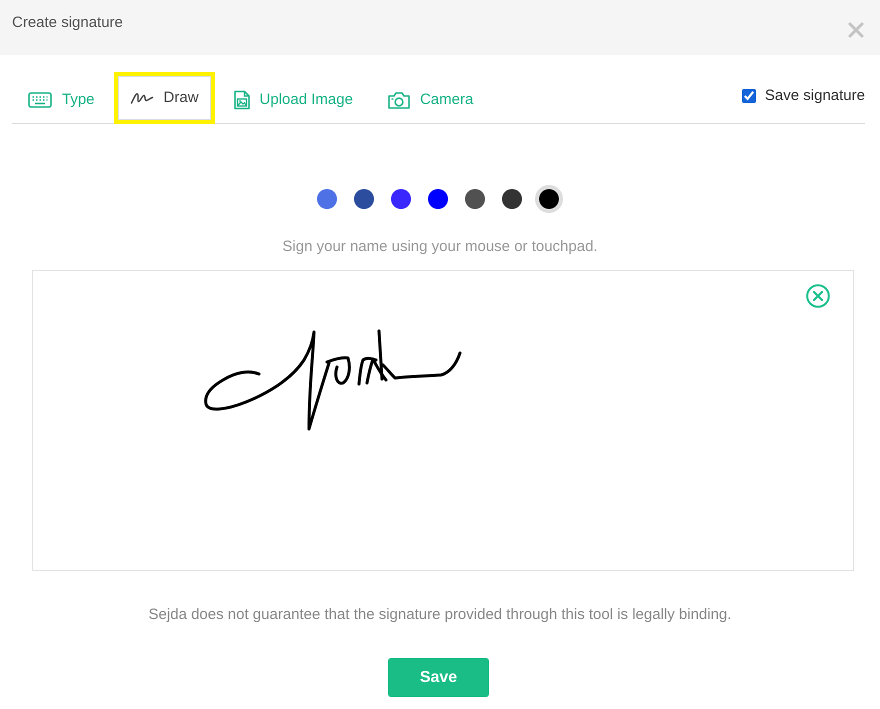 The width and height of the screenshot is (880, 709). What do you see at coordinates (818, 296) in the screenshot?
I see `clear-icon` at bounding box center [818, 296].